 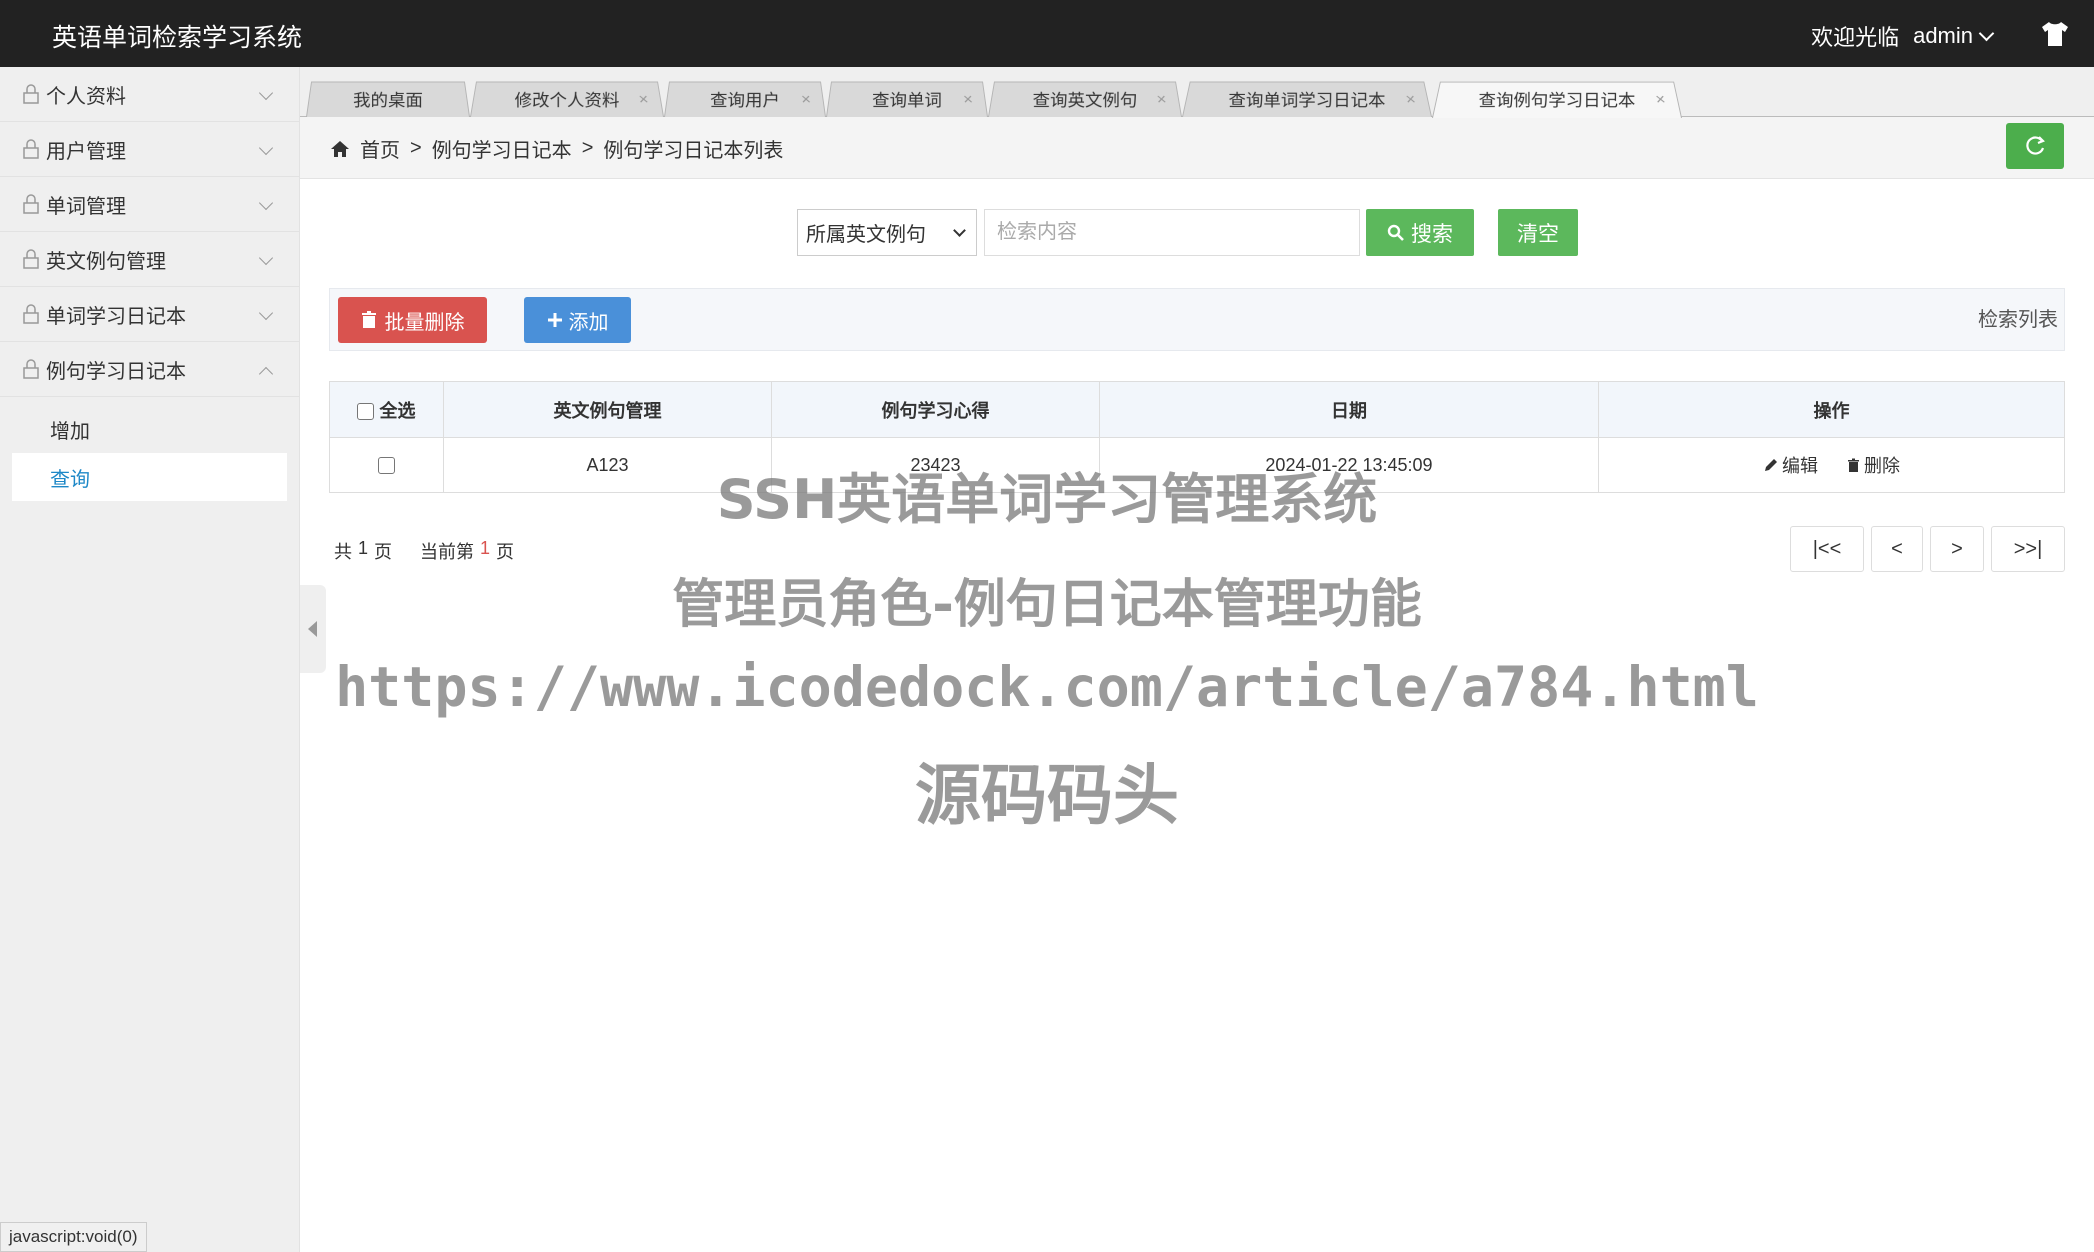 What do you see at coordinates (1432, 234) in the screenshot?
I see `search-button-label: 搜索` at bounding box center [1432, 234].